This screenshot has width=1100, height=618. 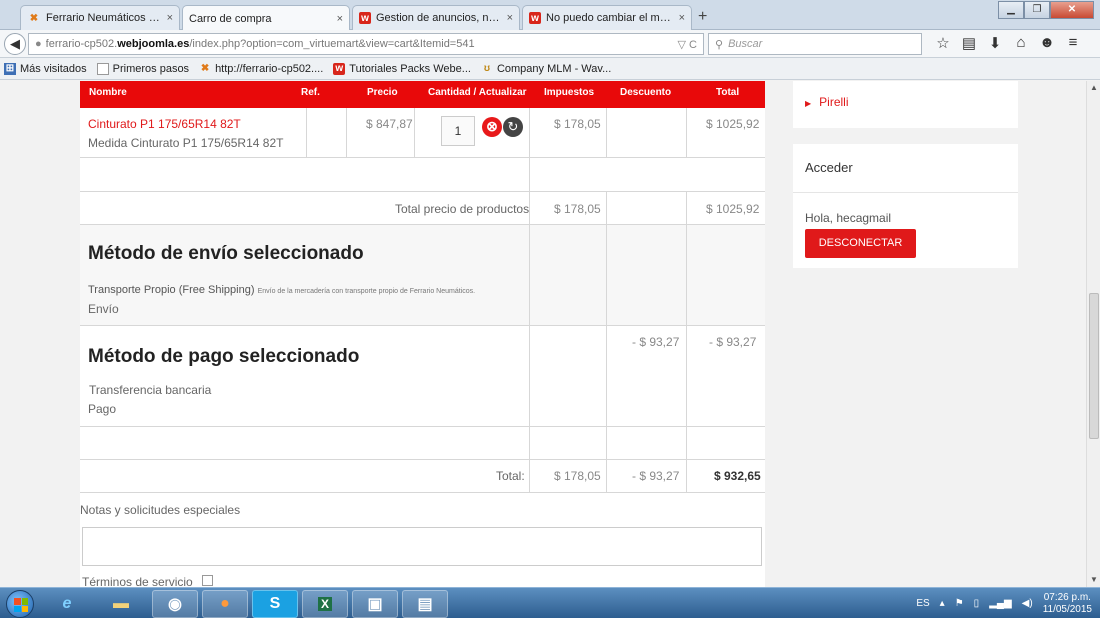 What do you see at coordinates (969, 43) in the screenshot?
I see `reading-list-icon: ▤` at bounding box center [969, 43].